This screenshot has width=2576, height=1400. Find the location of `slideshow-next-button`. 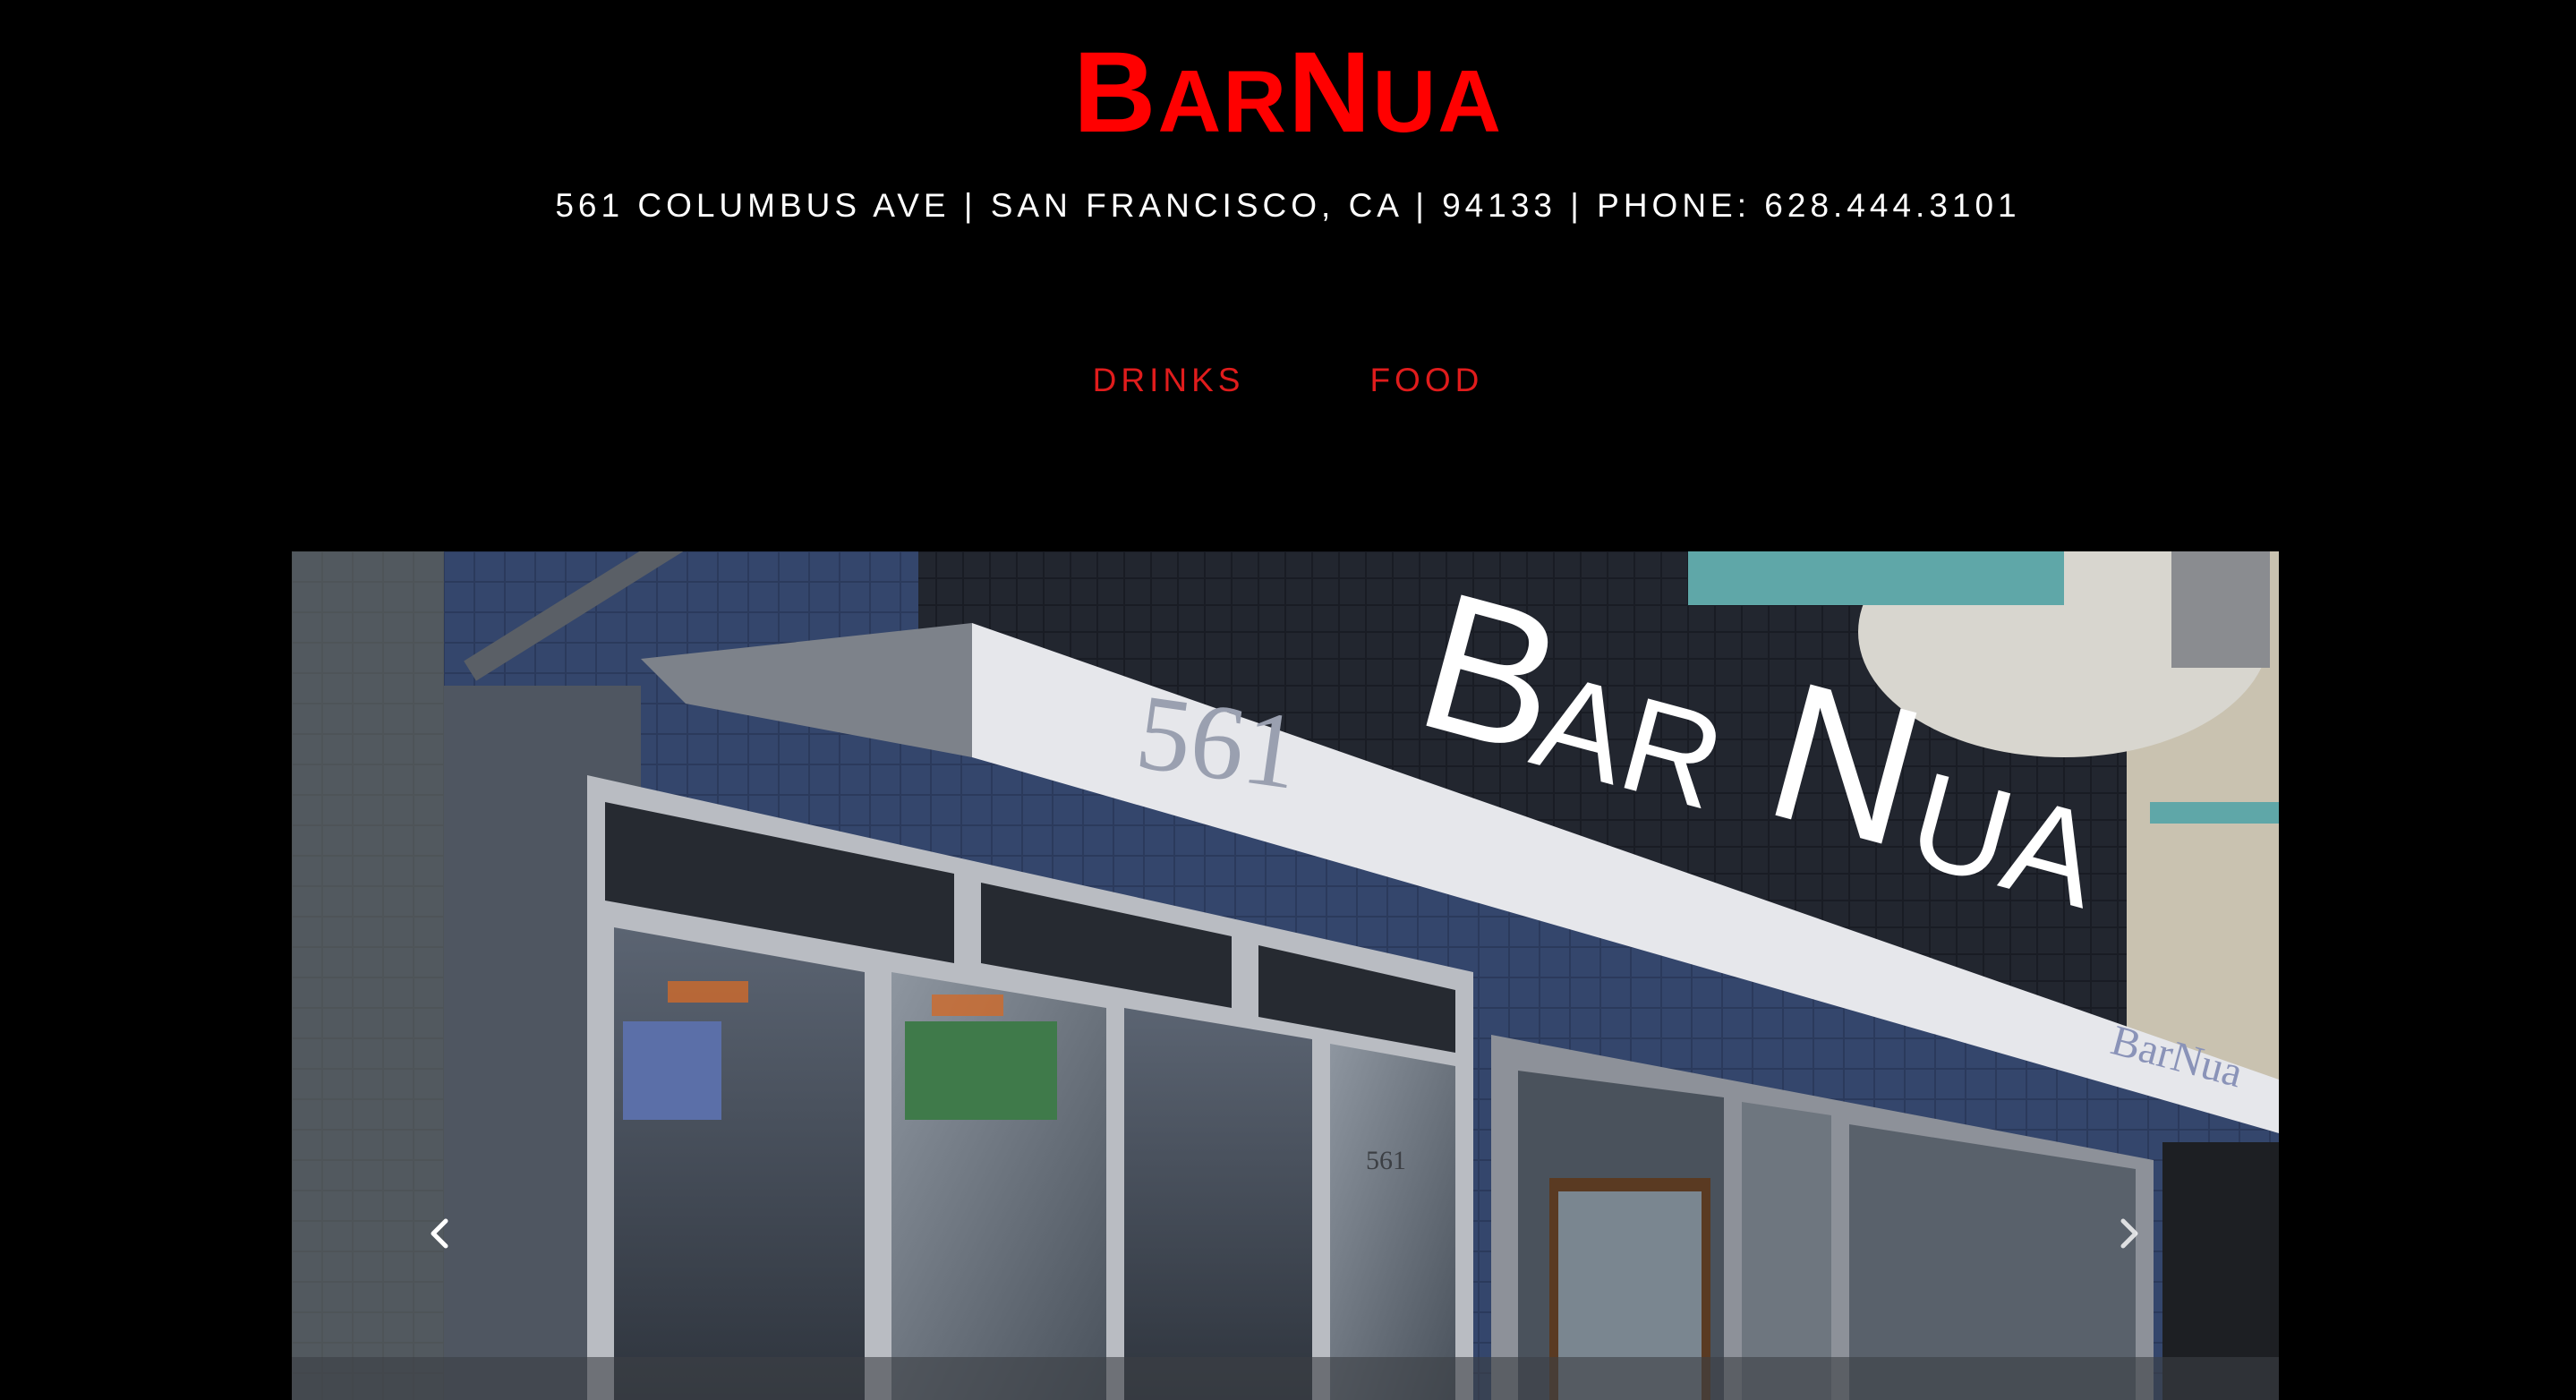

slideshow-next-button is located at coordinates (2128, 1234).